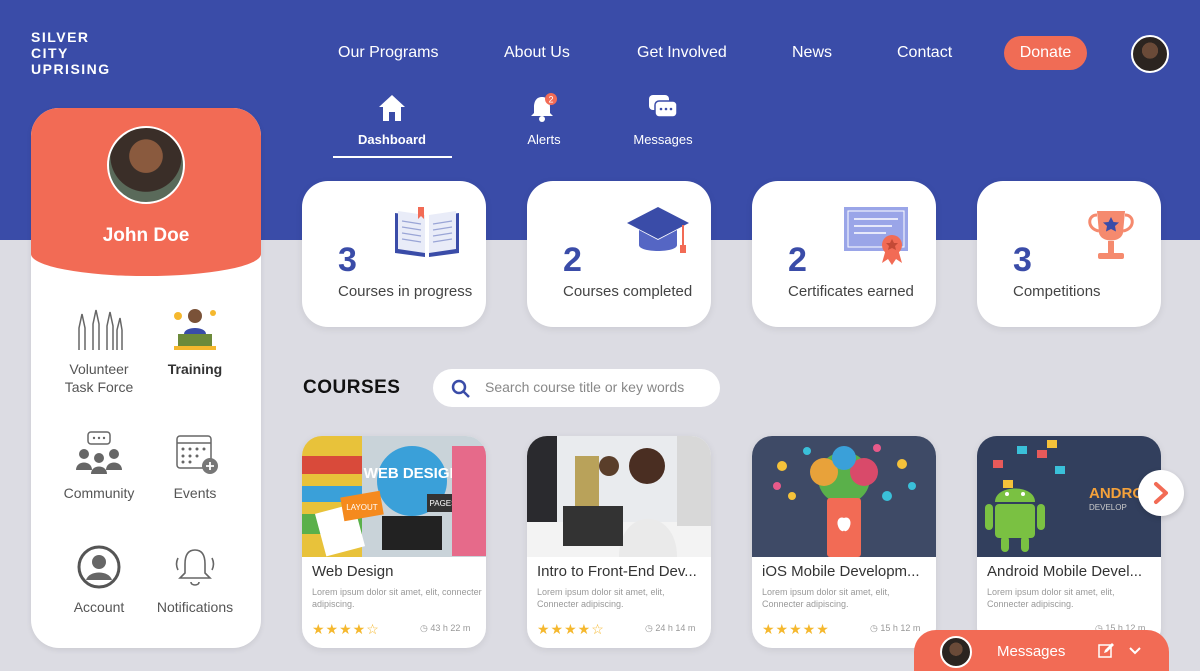 Image resolution: width=1200 pixels, height=671 pixels. What do you see at coordinates (1031, 651) in the screenshot?
I see `messages-dock-label: Messages` at bounding box center [1031, 651].